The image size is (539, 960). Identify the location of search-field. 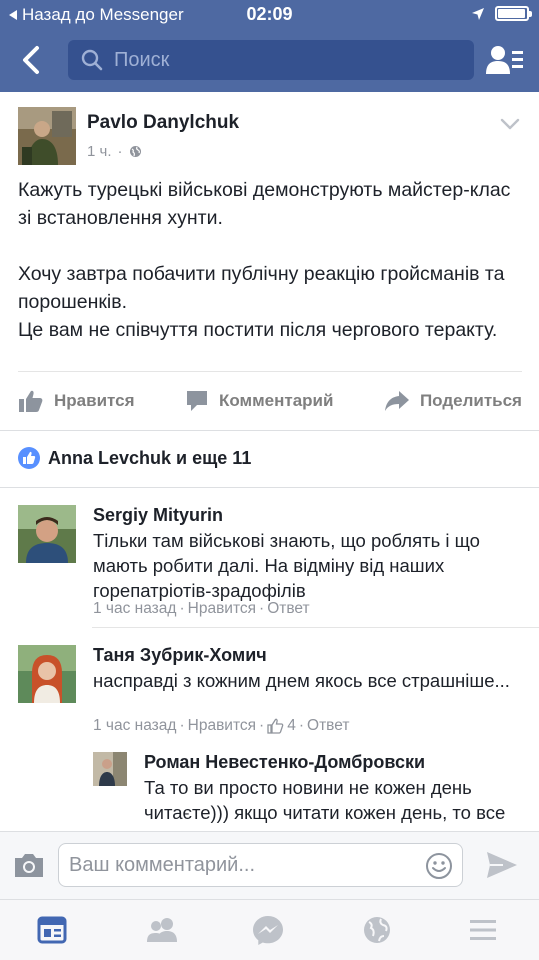
(271, 60).